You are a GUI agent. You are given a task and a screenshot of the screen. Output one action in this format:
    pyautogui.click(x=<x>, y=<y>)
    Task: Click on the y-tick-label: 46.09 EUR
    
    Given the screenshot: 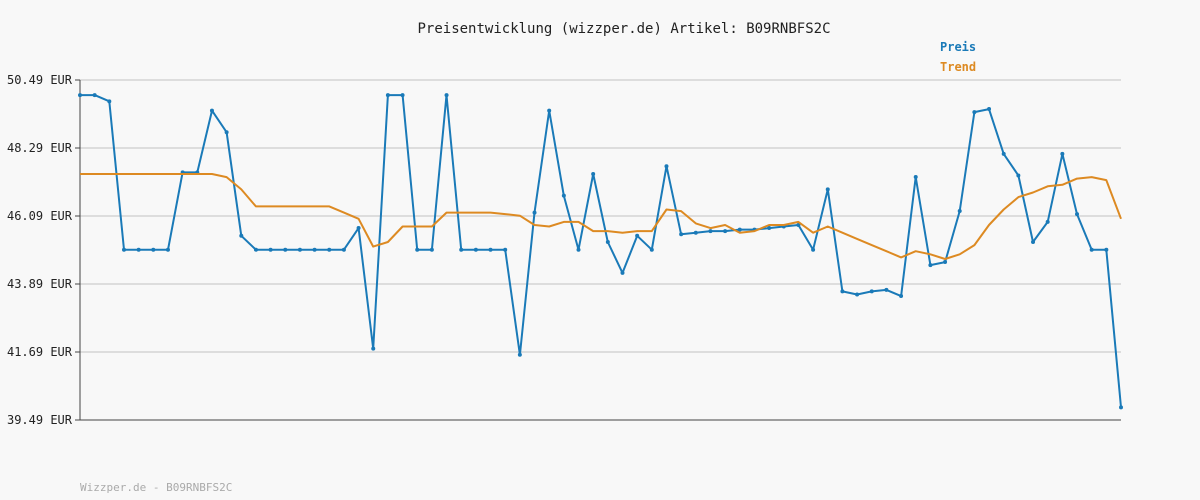 What is the action you would take?
    pyautogui.click(x=40, y=216)
    